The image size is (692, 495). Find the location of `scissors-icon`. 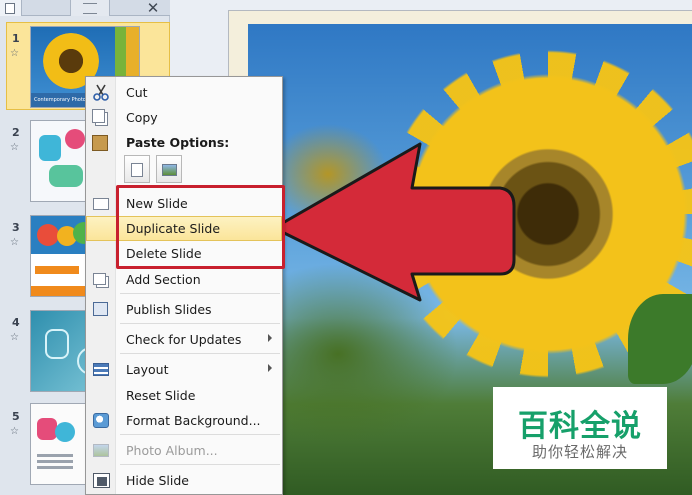

scissors-icon is located at coordinates (101, 92).